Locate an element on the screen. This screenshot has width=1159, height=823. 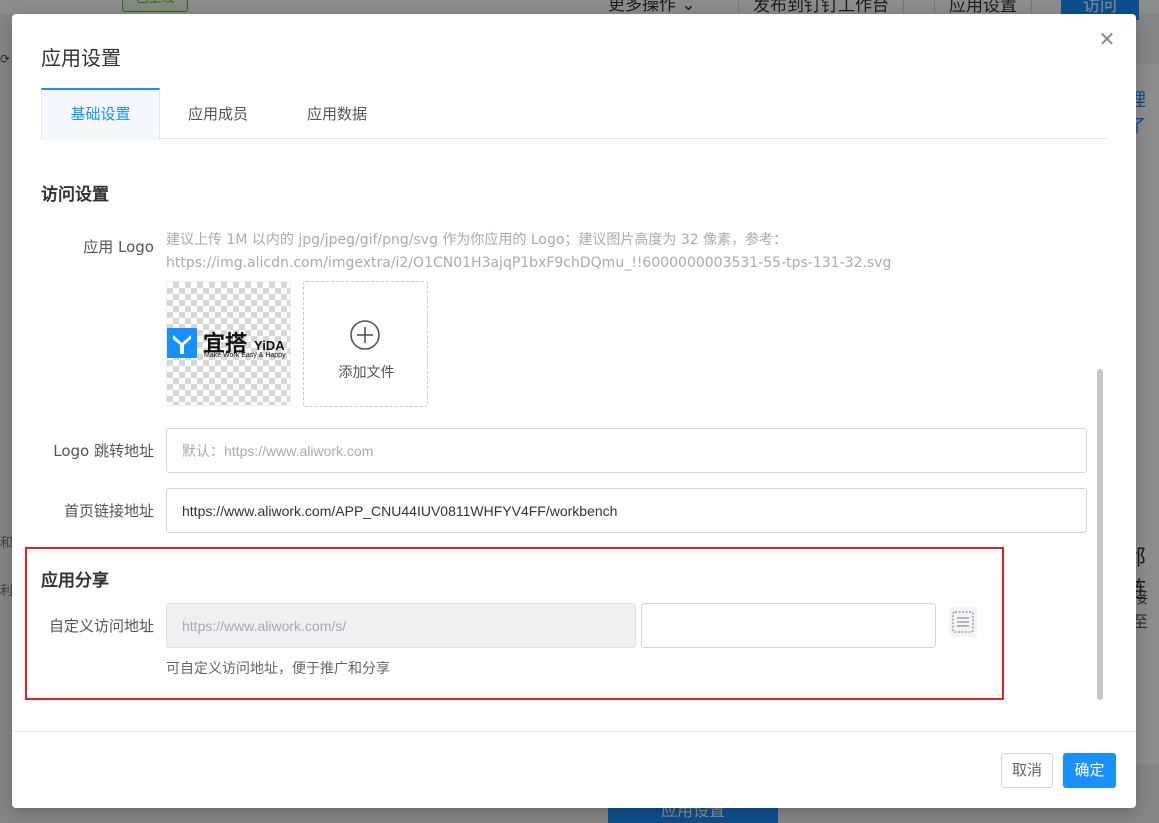
copy-icon is located at coordinates (963, 622).